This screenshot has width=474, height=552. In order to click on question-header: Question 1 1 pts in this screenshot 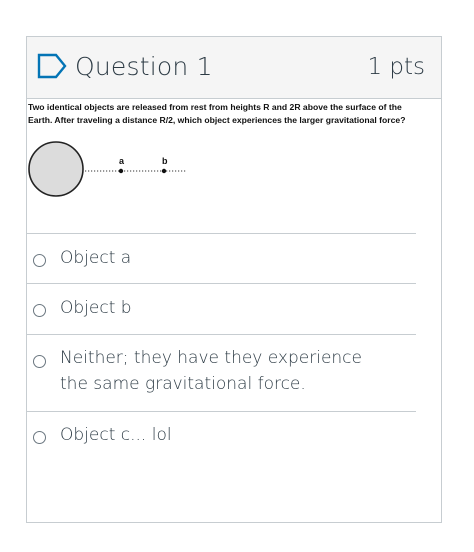, I will do `click(234, 68)`.